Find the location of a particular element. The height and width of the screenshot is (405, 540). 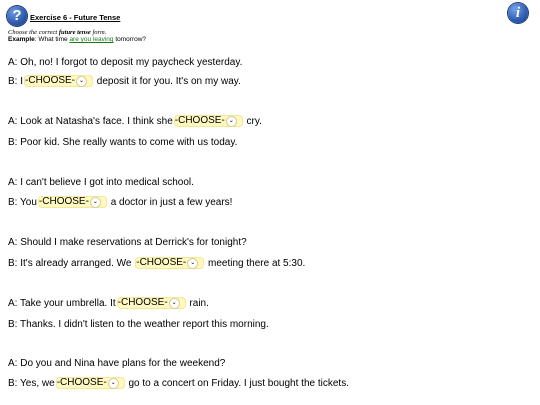

choose-dropdown-4: -CHOOSE- ⌄ is located at coordinates (170, 263).